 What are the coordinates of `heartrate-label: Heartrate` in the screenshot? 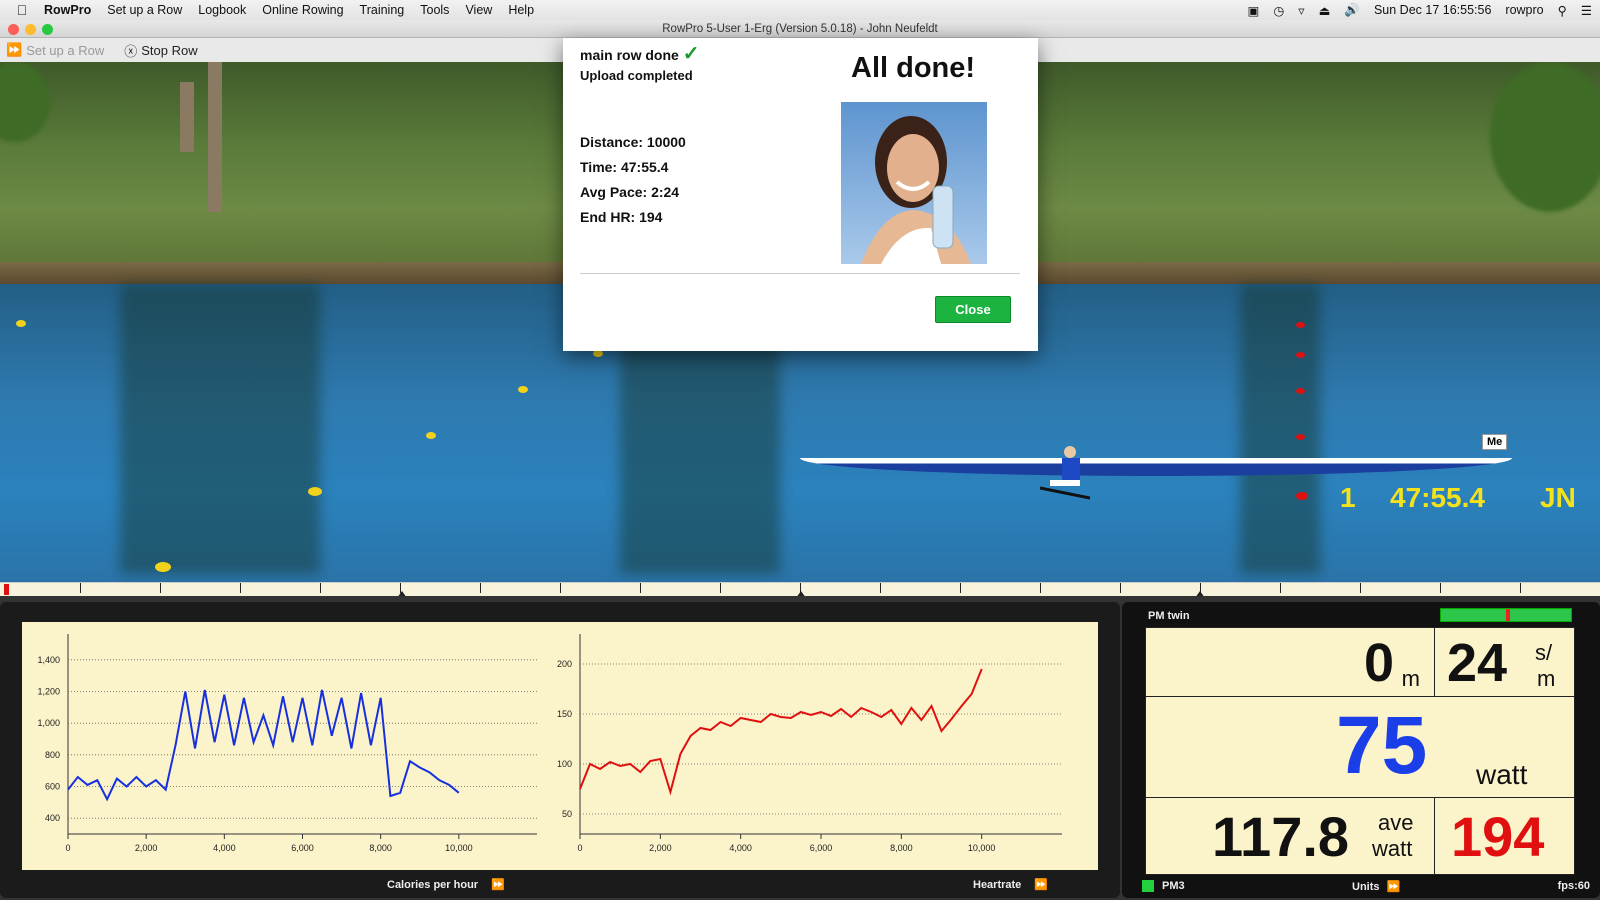 It's located at (997, 885).